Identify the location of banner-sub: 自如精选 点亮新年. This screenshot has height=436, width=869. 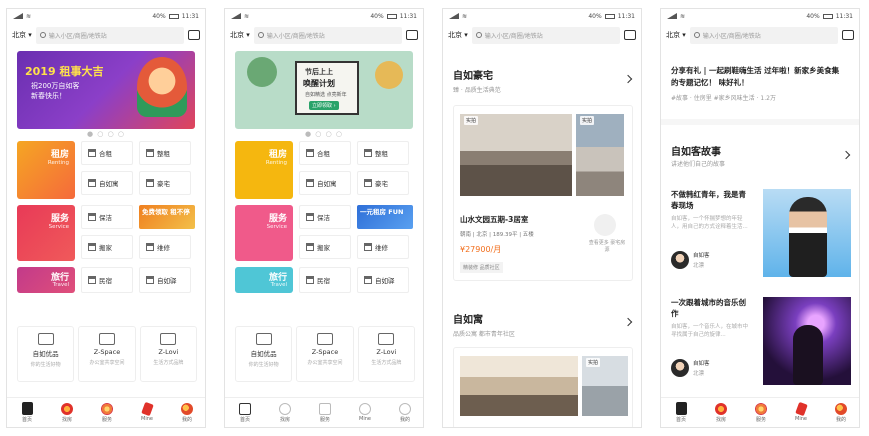
(326, 95).